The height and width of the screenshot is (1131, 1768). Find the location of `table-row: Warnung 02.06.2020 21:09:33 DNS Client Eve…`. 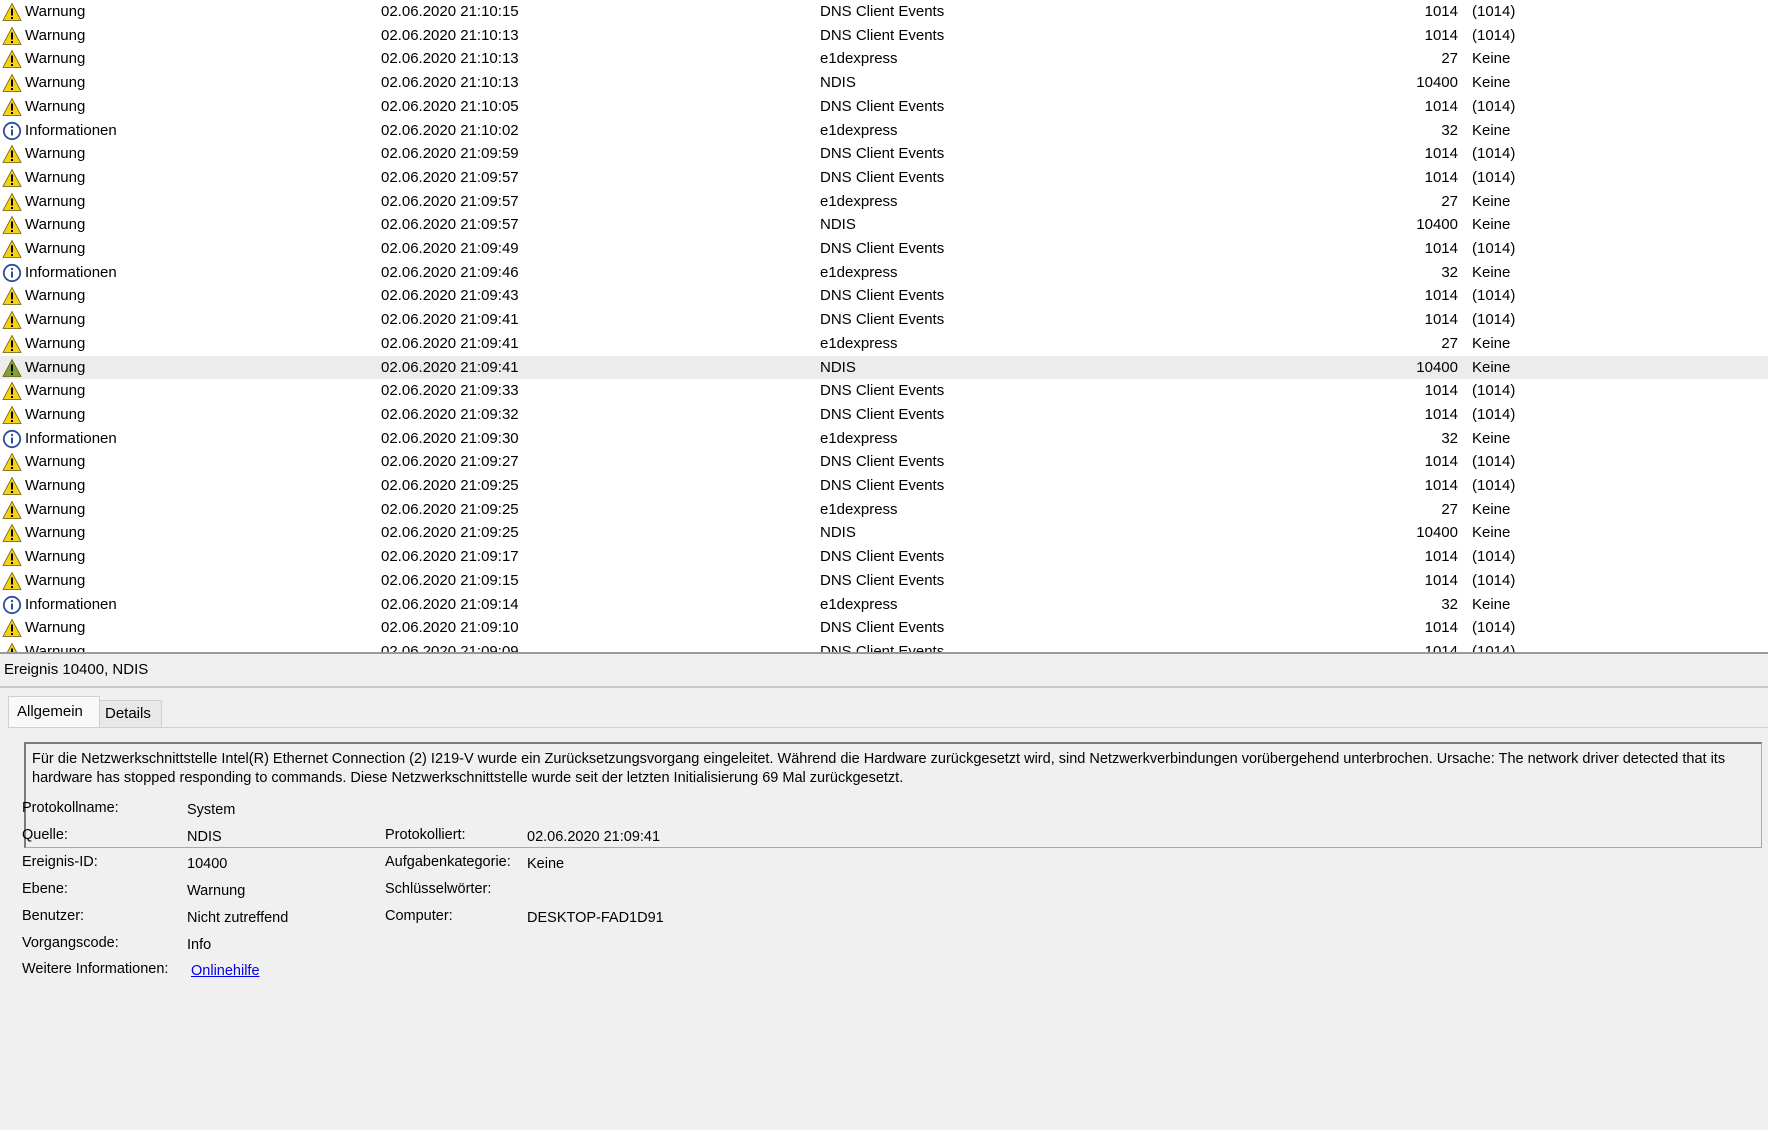

table-row: Warnung 02.06.2020 21:09:33 DNS Client Eve… is located at coordinates (884, 391).